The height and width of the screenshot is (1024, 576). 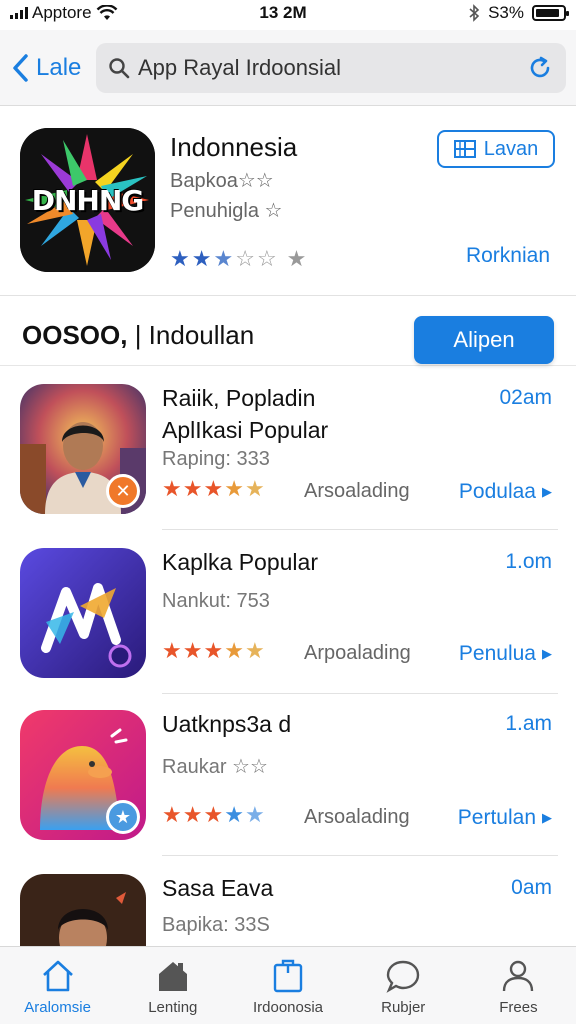 What do you see at coordinates (119, 67) in the screenshot?
I see `search-icon` at bounding box center [119, 67].